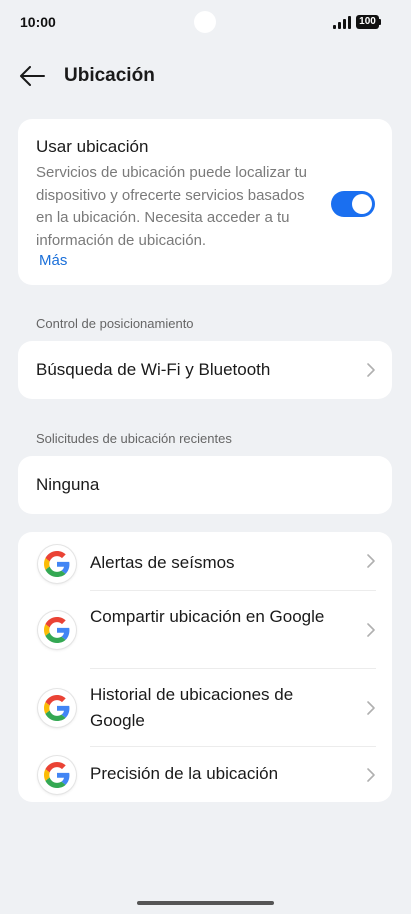 Image resolution: width=411 pixels, height=914 pixels. I want to click on list-item-label: Historial de ubicaciones de Google, so click(192, 707).